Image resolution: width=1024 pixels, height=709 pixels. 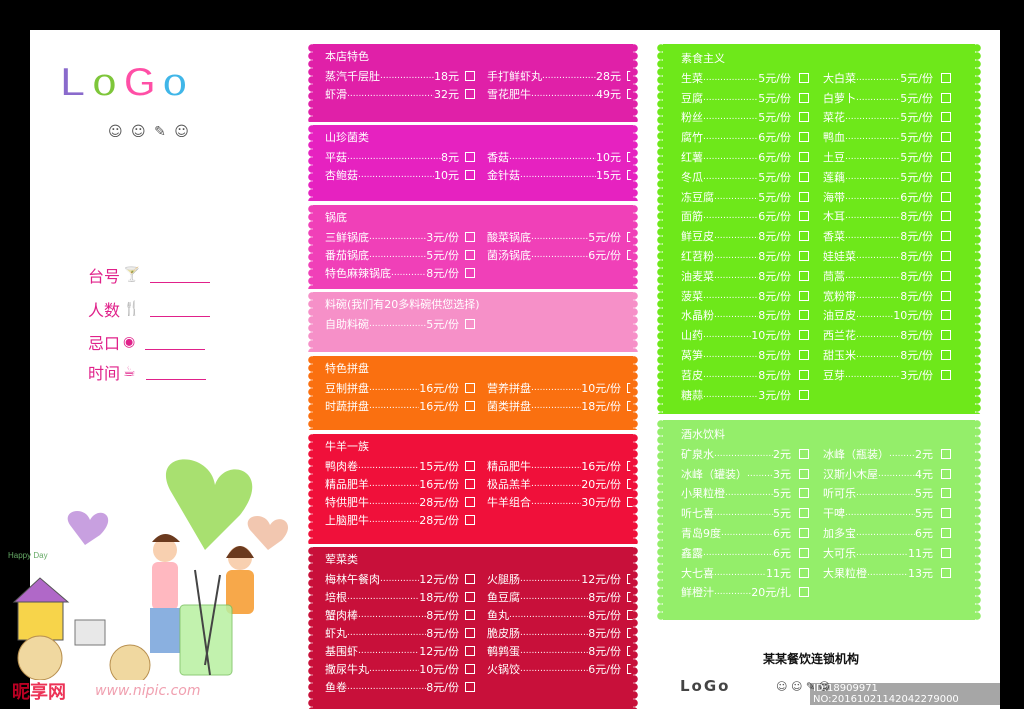 I want to click on item-name: 菌类拼盘, so click(x=509, y=406).